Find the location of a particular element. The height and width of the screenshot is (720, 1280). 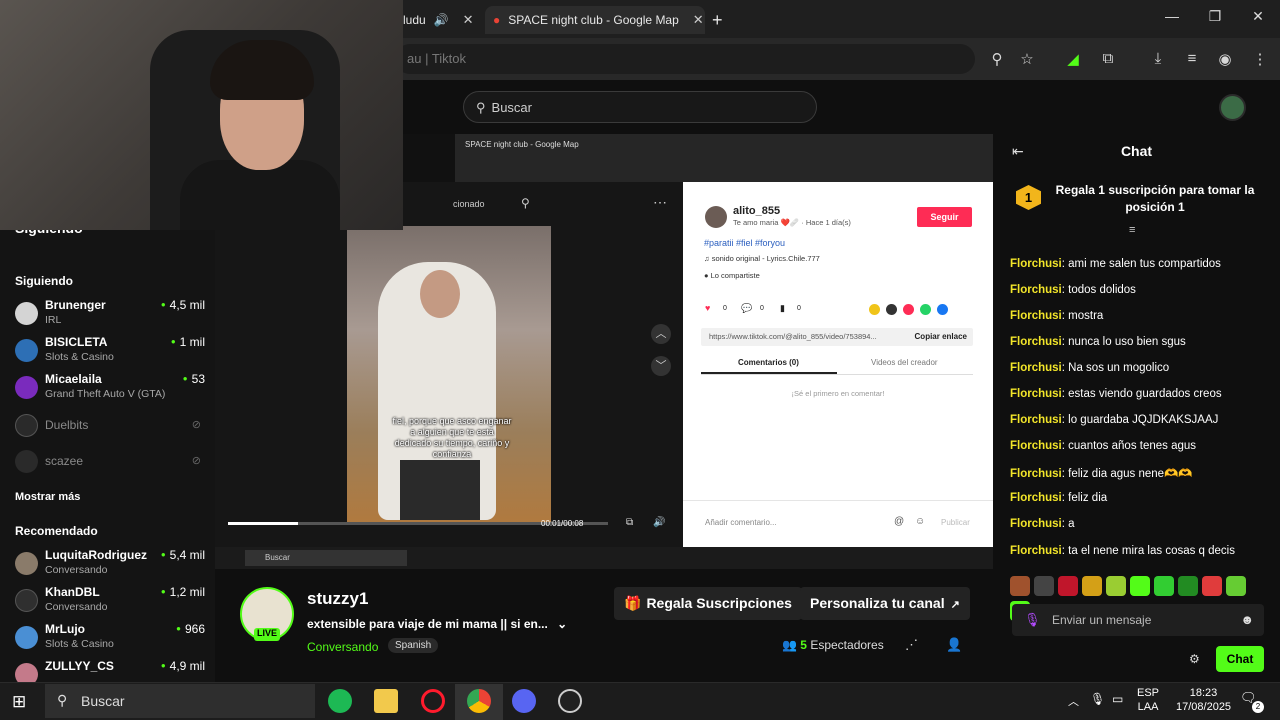

emoji-picker-icon: ☻ is located at coordinates (1247, 619).